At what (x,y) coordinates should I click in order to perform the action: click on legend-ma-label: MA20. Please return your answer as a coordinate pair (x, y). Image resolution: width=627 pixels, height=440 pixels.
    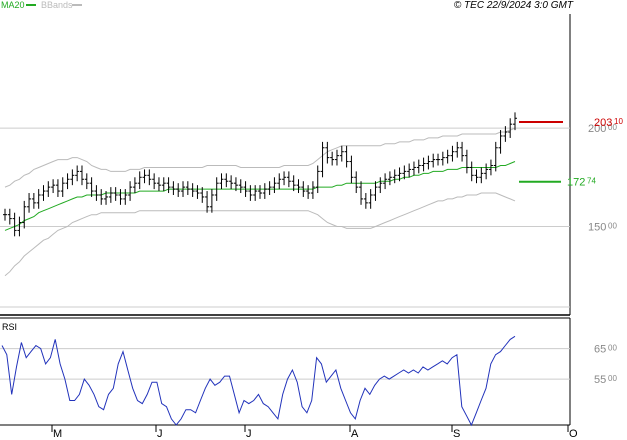
    Looking at the image, I should click on (13, 5).